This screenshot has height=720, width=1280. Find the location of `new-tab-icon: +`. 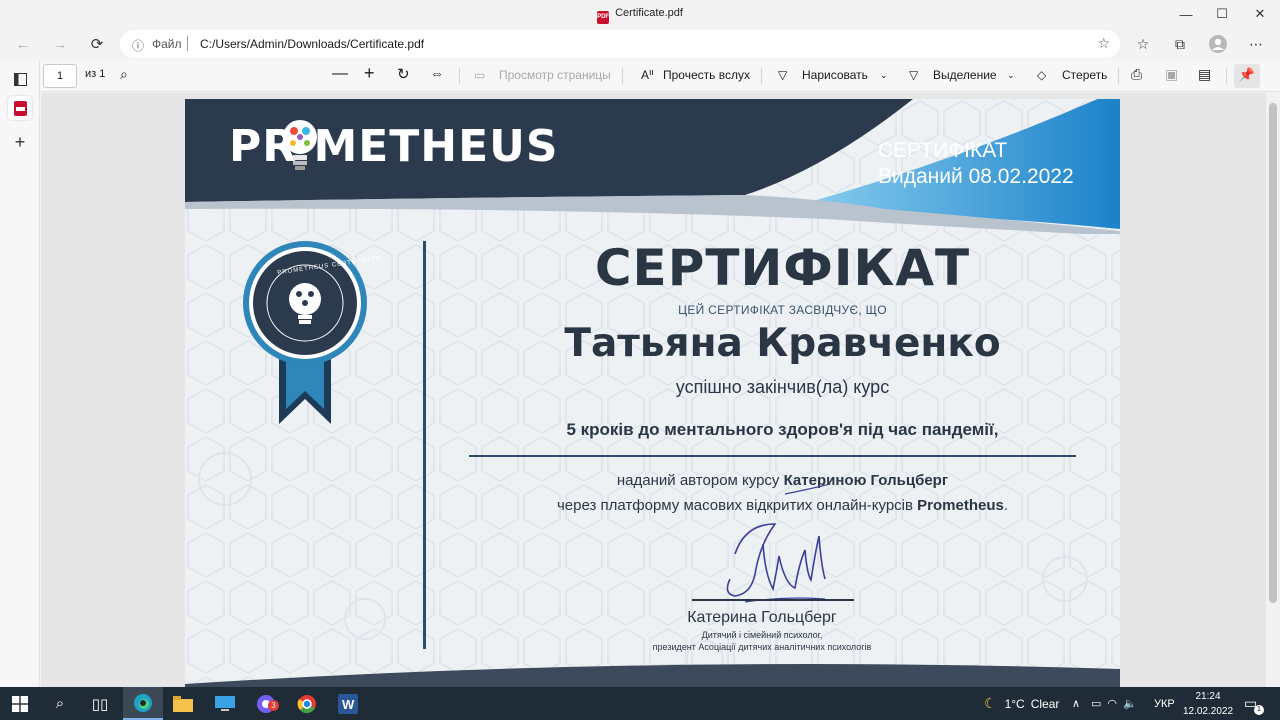

new-tab-icon: + is located at coordinates (20, 142).